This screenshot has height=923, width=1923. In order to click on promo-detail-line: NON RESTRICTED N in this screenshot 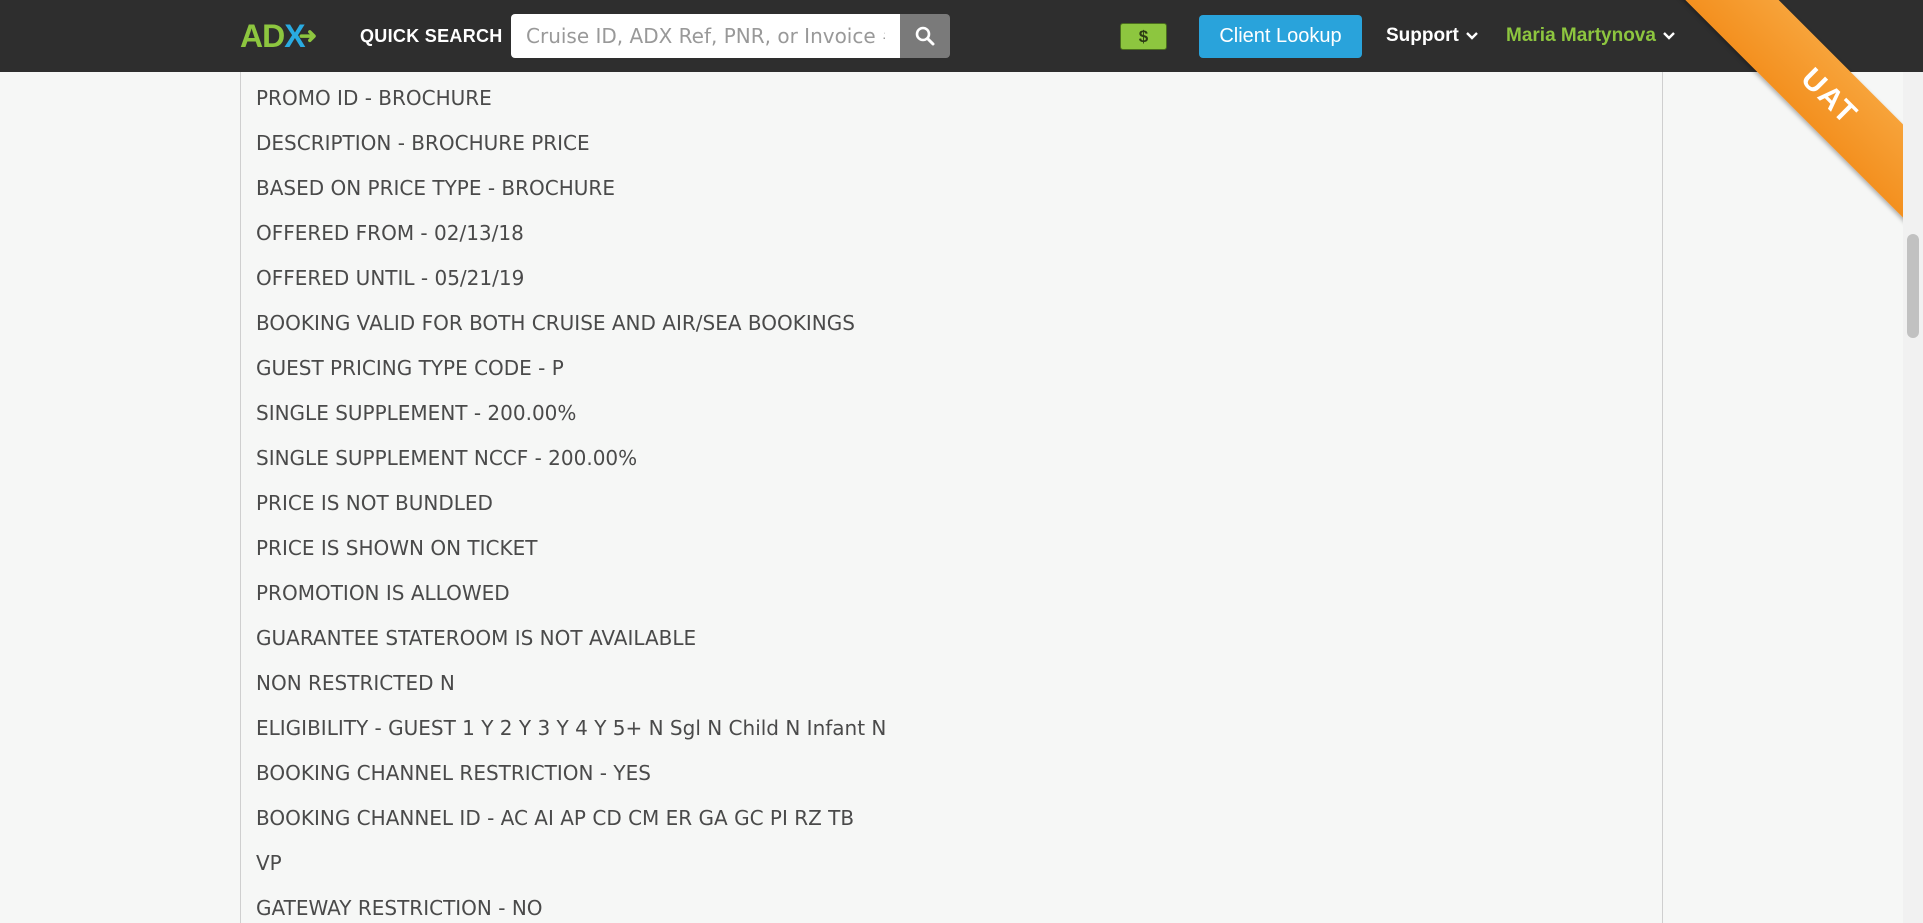, I will do `click(355, 683)`.